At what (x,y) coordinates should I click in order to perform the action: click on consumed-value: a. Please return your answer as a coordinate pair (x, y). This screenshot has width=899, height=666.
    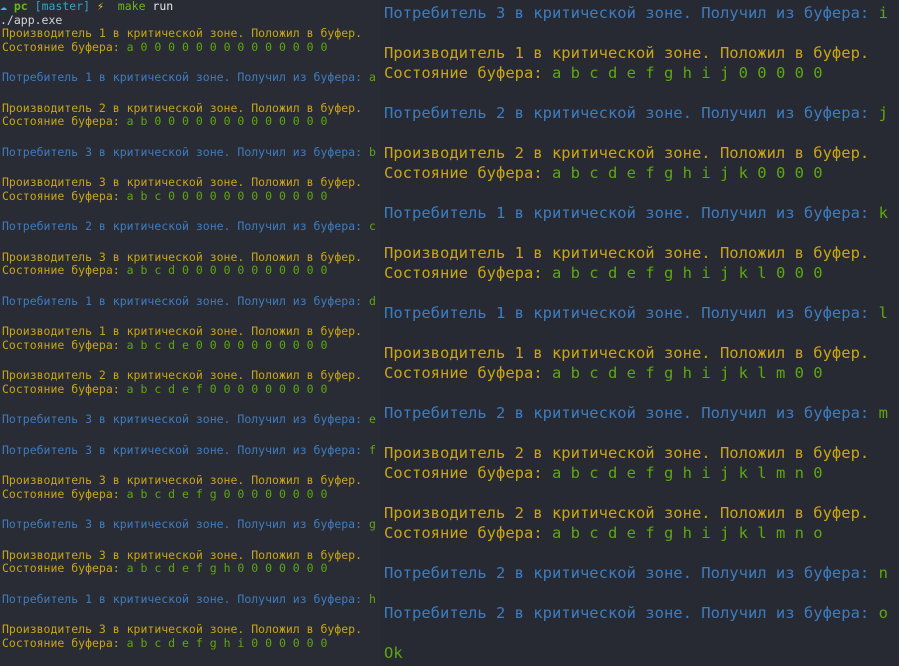
    Looking at the image, I should click on (372, 77).